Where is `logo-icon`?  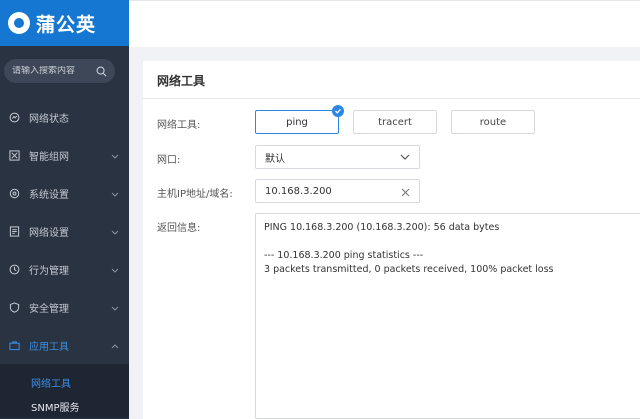 logo-icon is located at coordinates (19, 23).